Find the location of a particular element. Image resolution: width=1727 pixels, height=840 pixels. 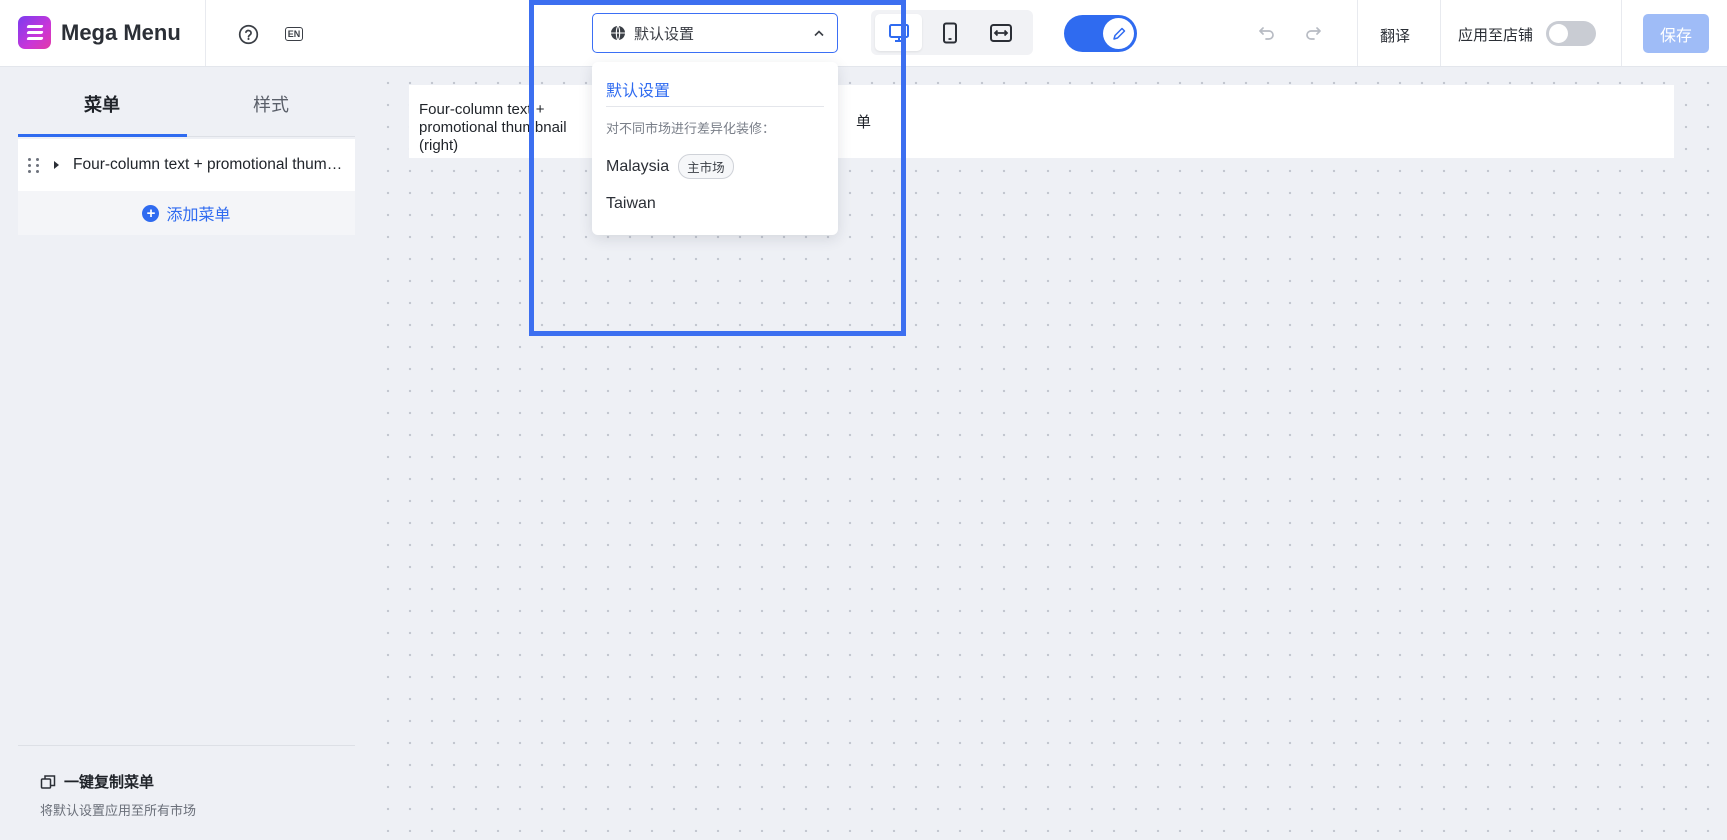

copy-icon is located at coordinates (48, 781).